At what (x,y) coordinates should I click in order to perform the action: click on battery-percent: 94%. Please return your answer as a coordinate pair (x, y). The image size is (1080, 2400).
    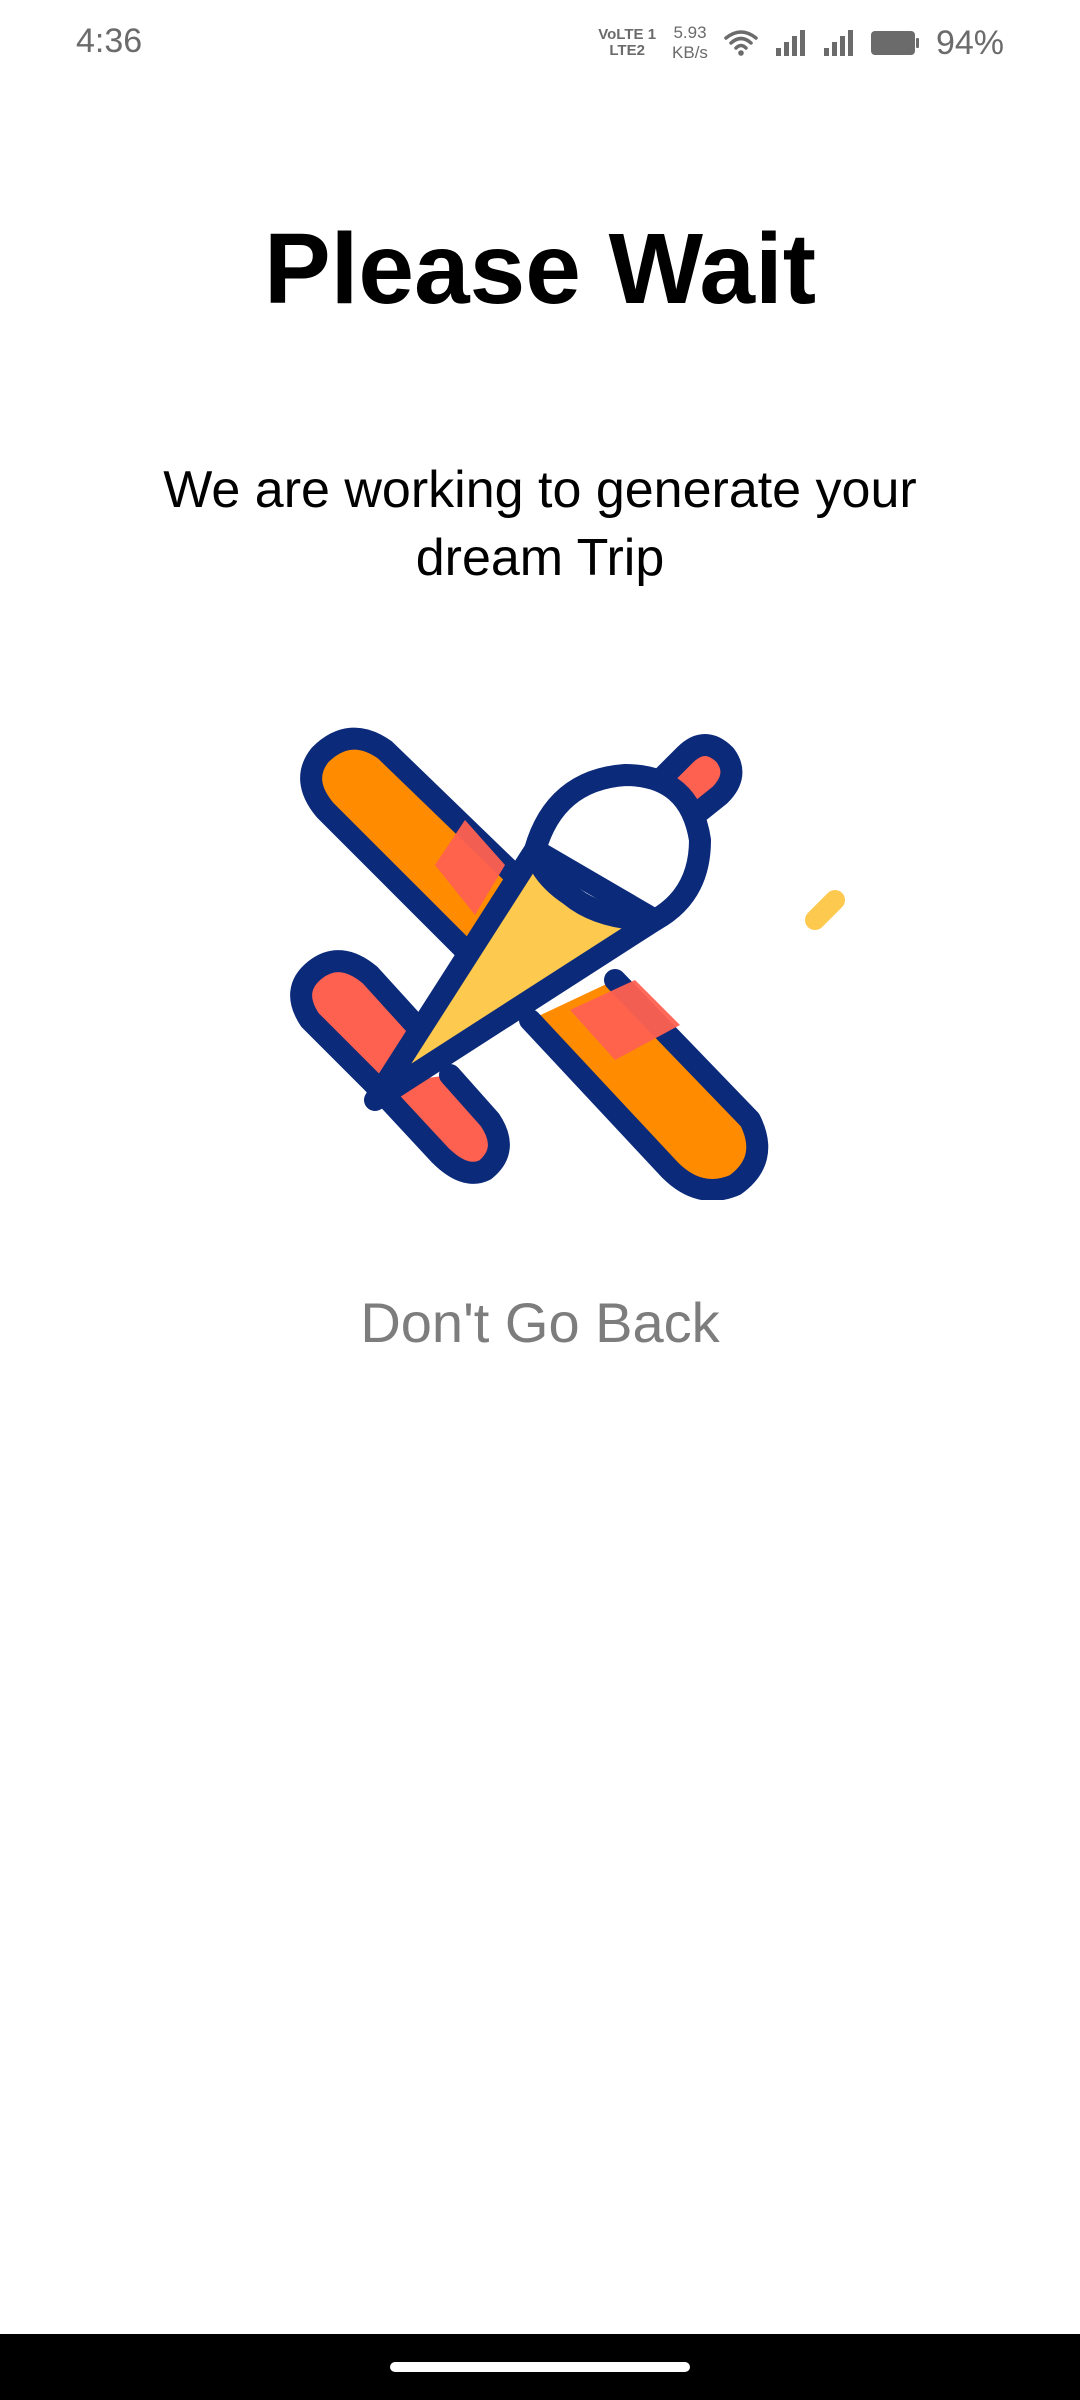
    Looking at the image, I should click on (969, 42).